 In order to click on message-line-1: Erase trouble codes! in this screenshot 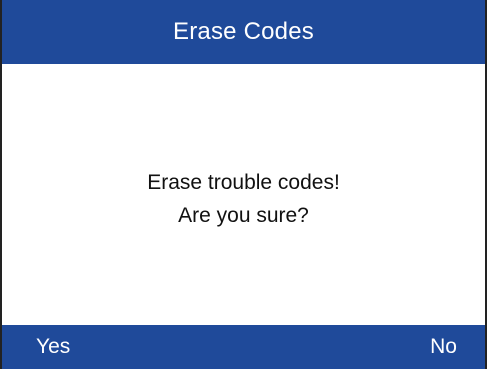, I will do `click(243, 182)`.